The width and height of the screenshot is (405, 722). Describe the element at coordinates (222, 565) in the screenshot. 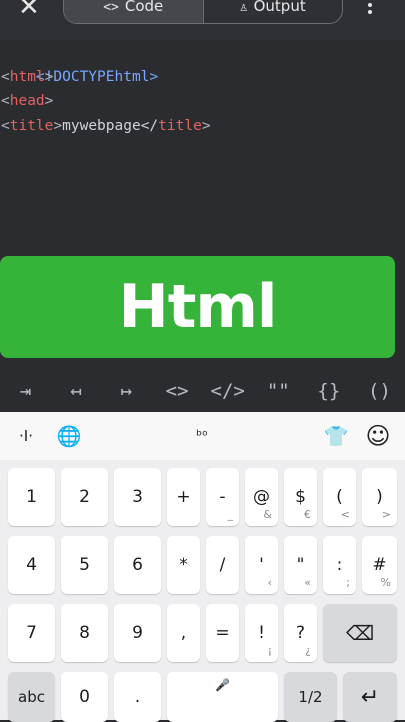

I see `key-slash: /` at that location.